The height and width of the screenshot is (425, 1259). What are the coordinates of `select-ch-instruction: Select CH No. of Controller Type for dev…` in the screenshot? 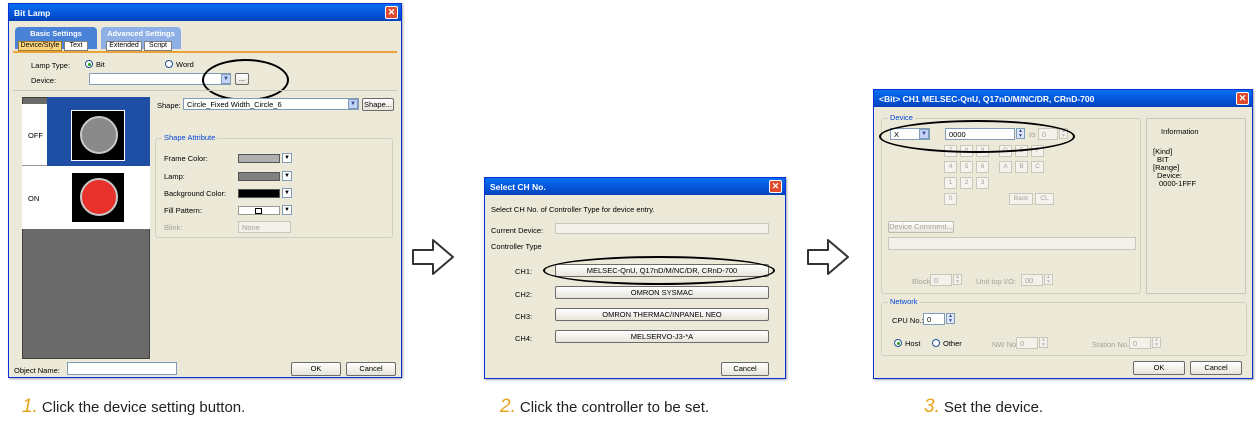 It's located at (573, 209).